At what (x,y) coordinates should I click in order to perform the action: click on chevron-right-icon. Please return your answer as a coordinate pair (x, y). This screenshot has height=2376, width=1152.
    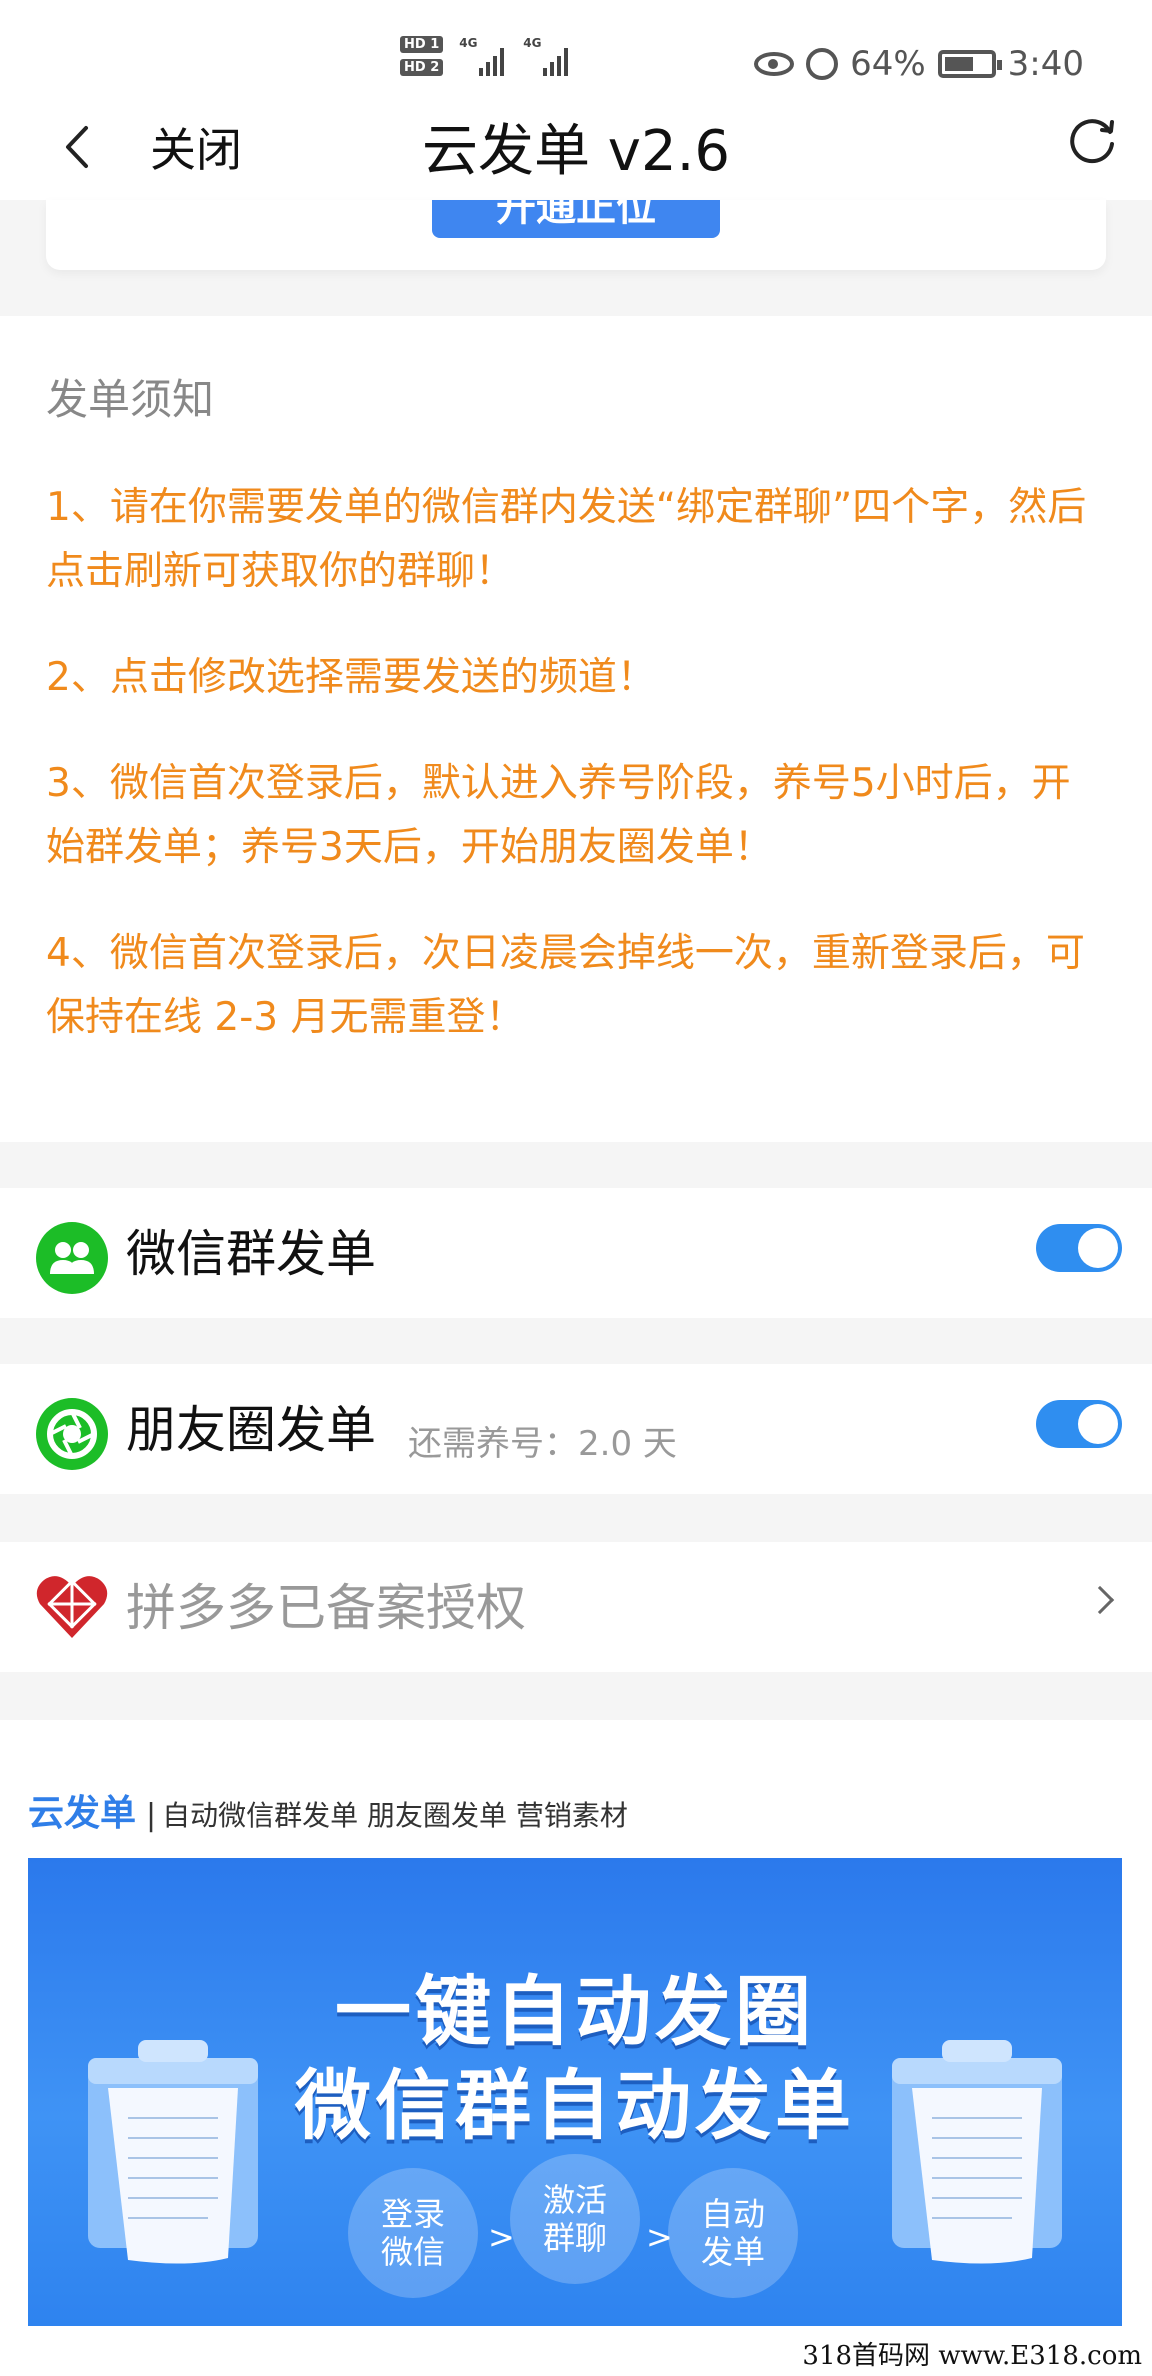
    Looking at the image, I should click on (1100, 1600).